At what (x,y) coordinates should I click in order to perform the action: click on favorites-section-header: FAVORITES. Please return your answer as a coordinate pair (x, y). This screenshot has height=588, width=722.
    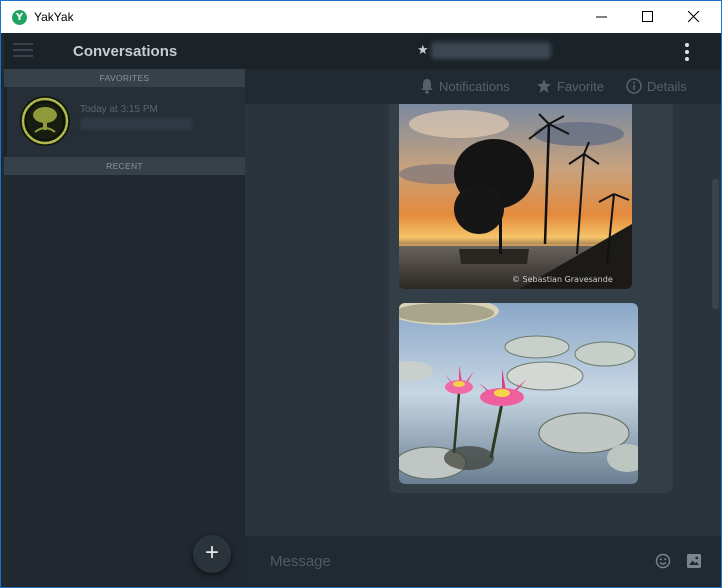
    Looking at the image, I should click on (124, 78).